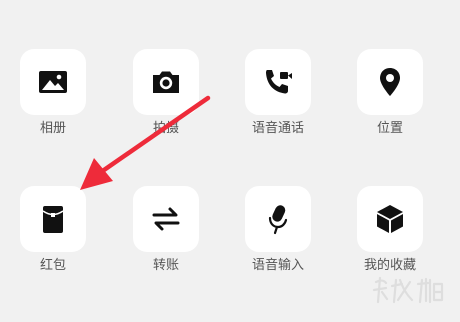 This screenshot has width=460, height=322. What do you see at coordinates (389, 265) in the screenshot?
I see `favorites-label: 我的收藏` at bounding box center [389, 265].